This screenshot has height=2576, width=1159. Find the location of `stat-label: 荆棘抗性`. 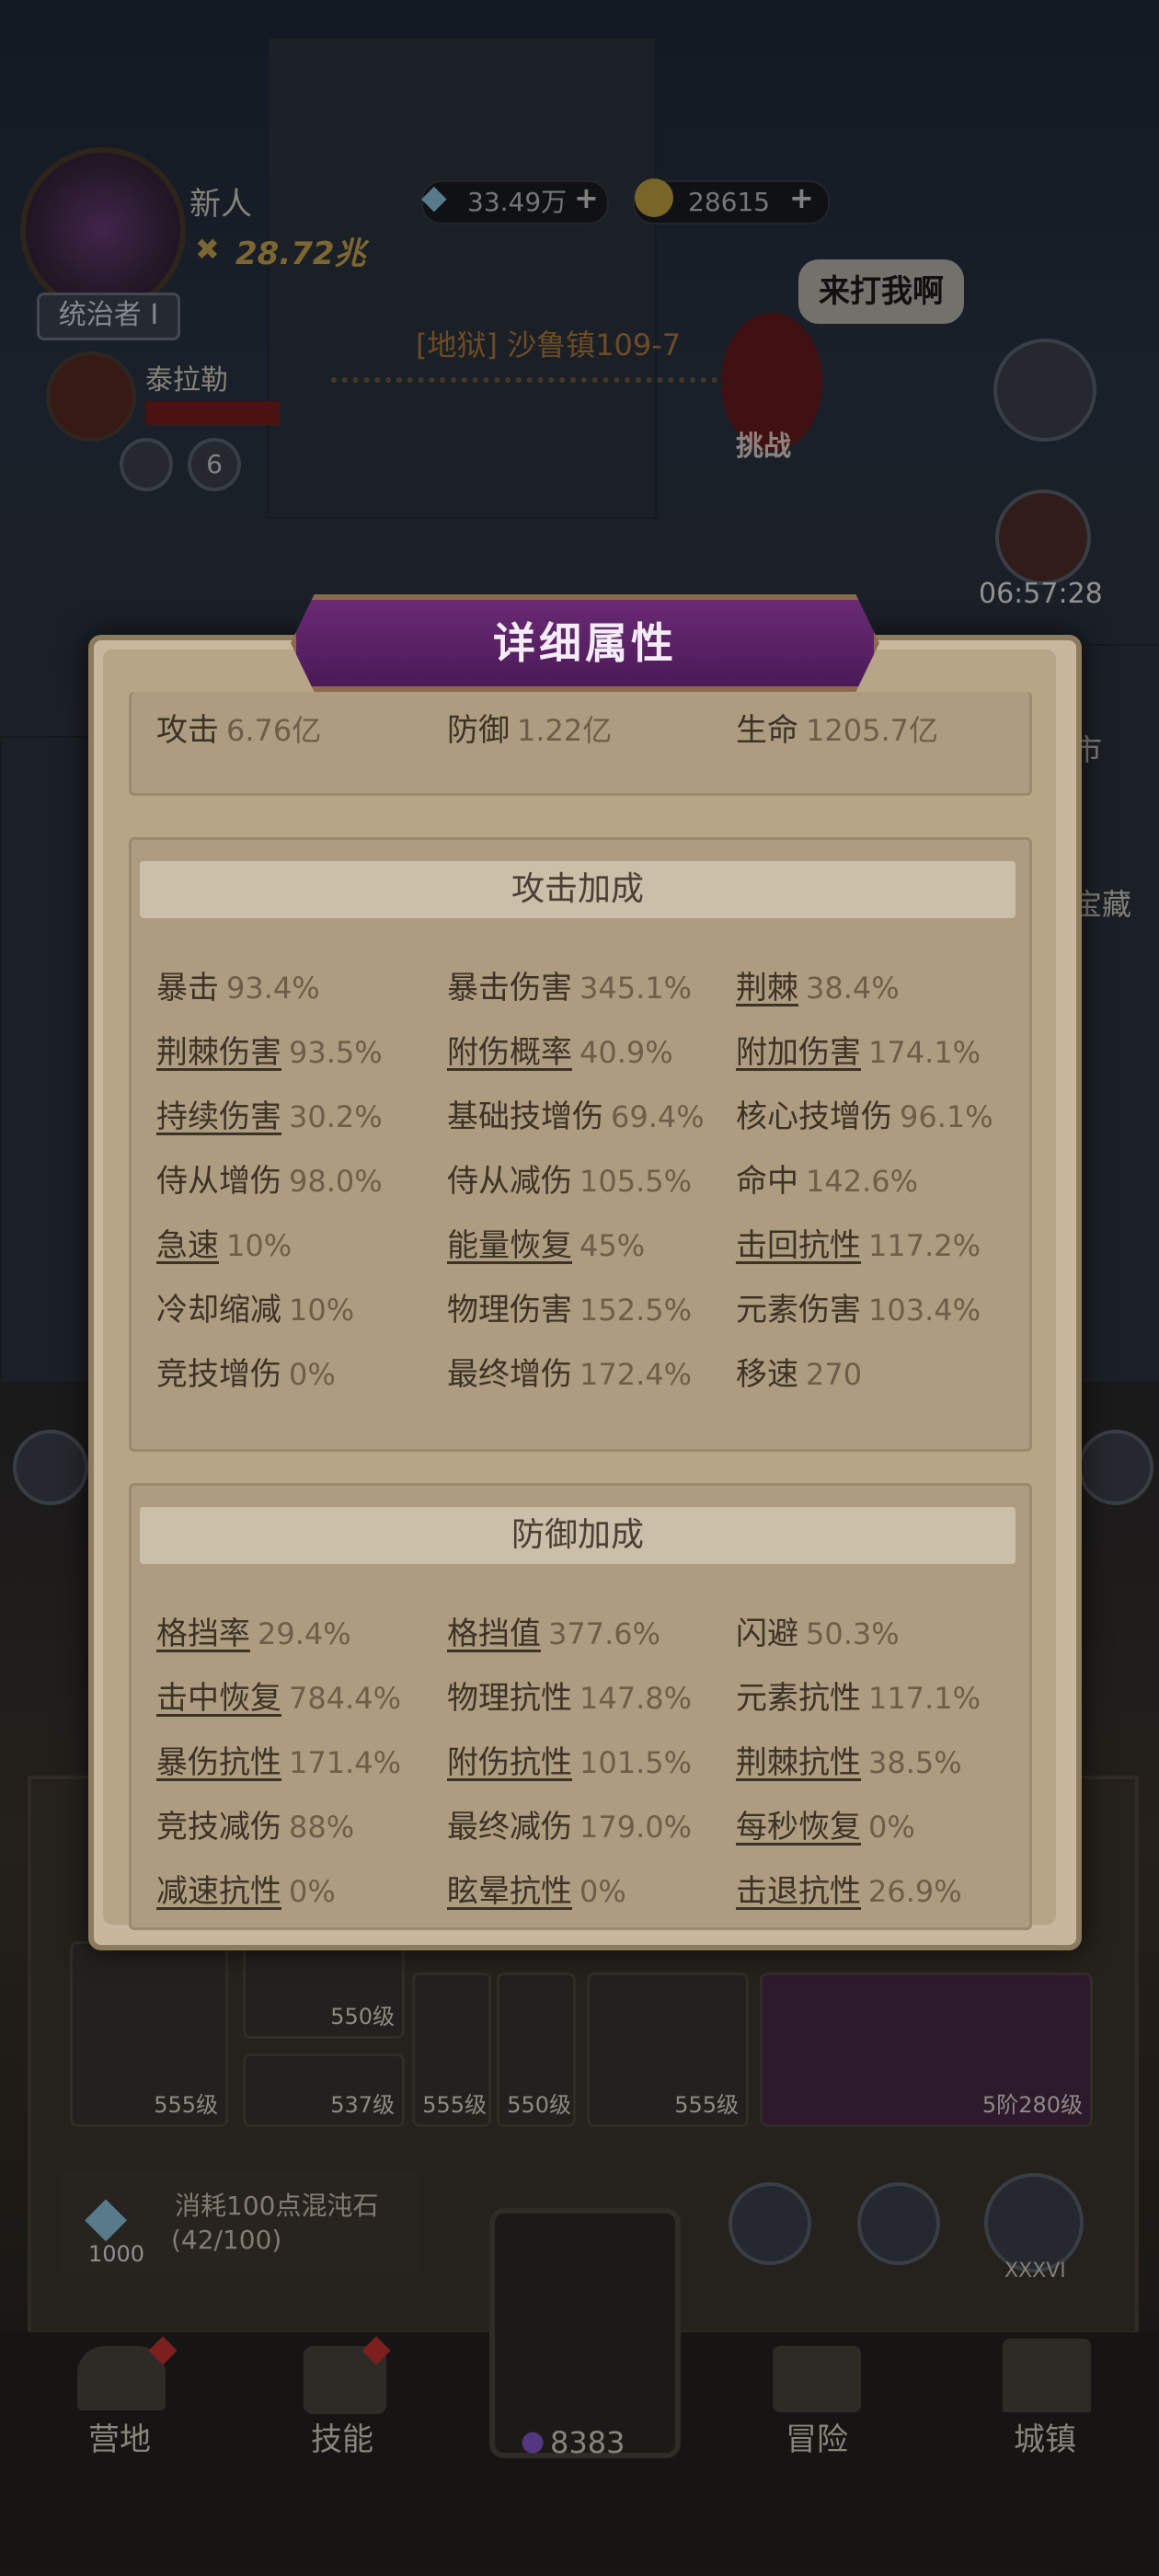

stat-label: 荆棘抗性 is located at coordinates (798, 1762).